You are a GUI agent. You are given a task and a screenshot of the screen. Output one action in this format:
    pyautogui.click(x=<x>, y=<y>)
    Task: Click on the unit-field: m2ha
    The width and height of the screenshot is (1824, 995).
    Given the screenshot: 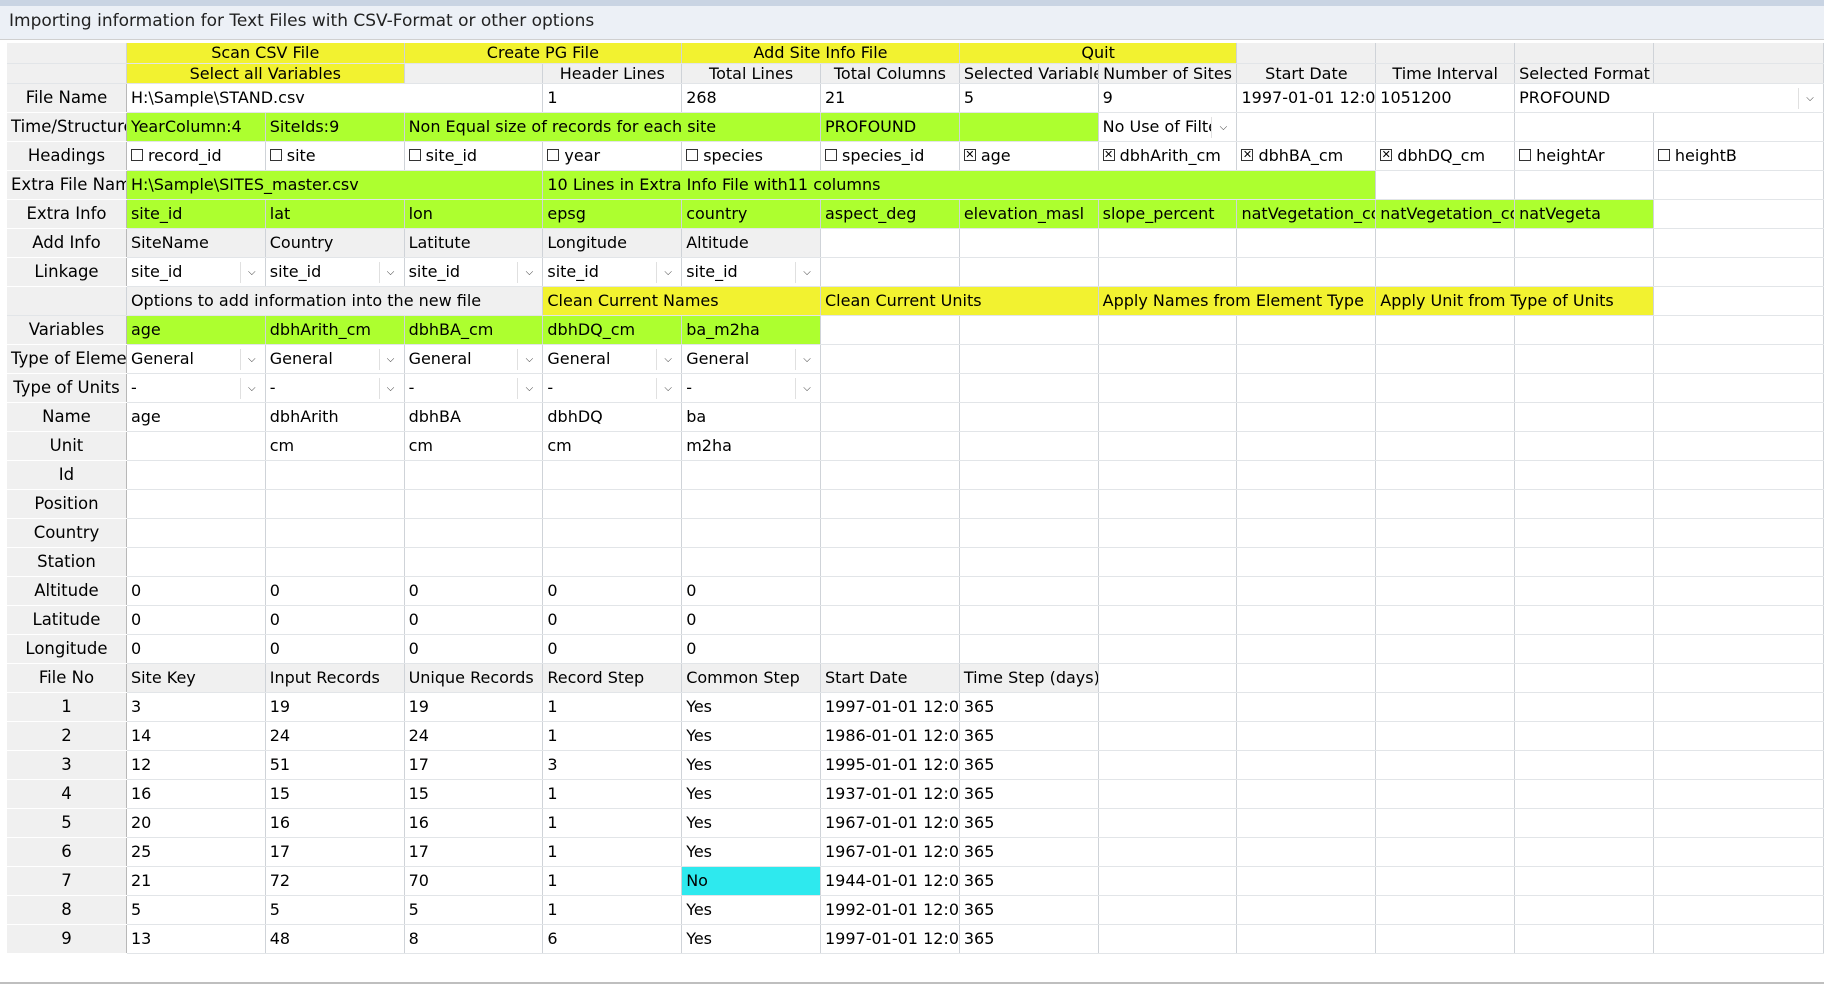 What is the action you would take?
    pyautogui.click(x=751, y=446)
    